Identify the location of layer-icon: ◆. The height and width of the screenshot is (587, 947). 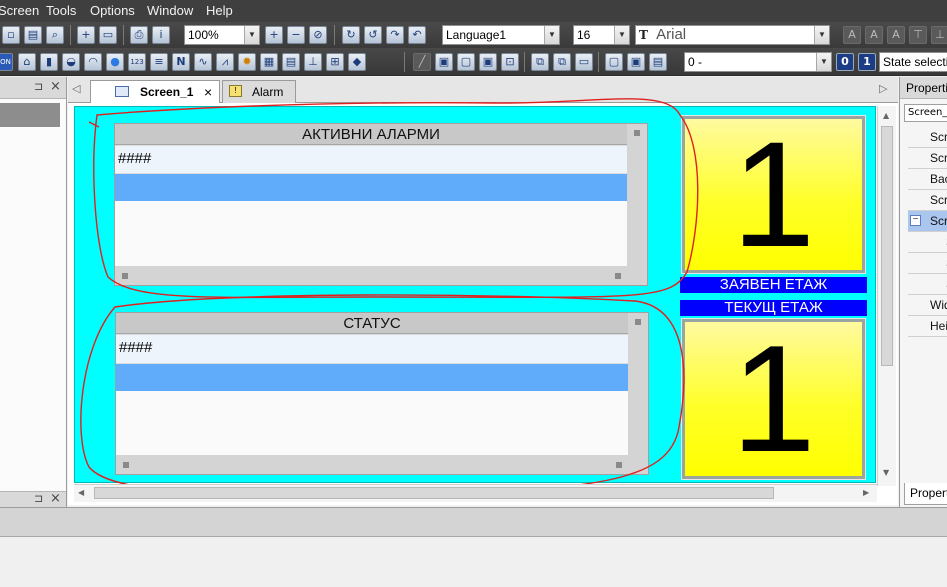
(357, 62).